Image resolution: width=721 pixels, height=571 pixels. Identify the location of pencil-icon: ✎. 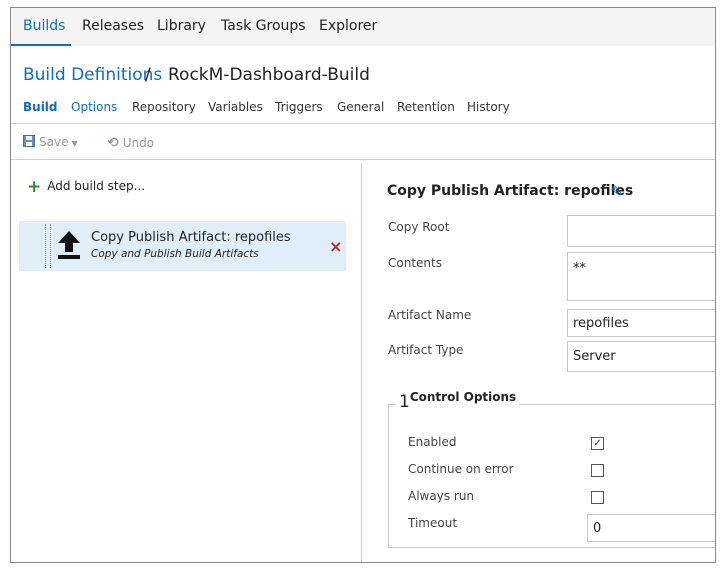
(617, 192).